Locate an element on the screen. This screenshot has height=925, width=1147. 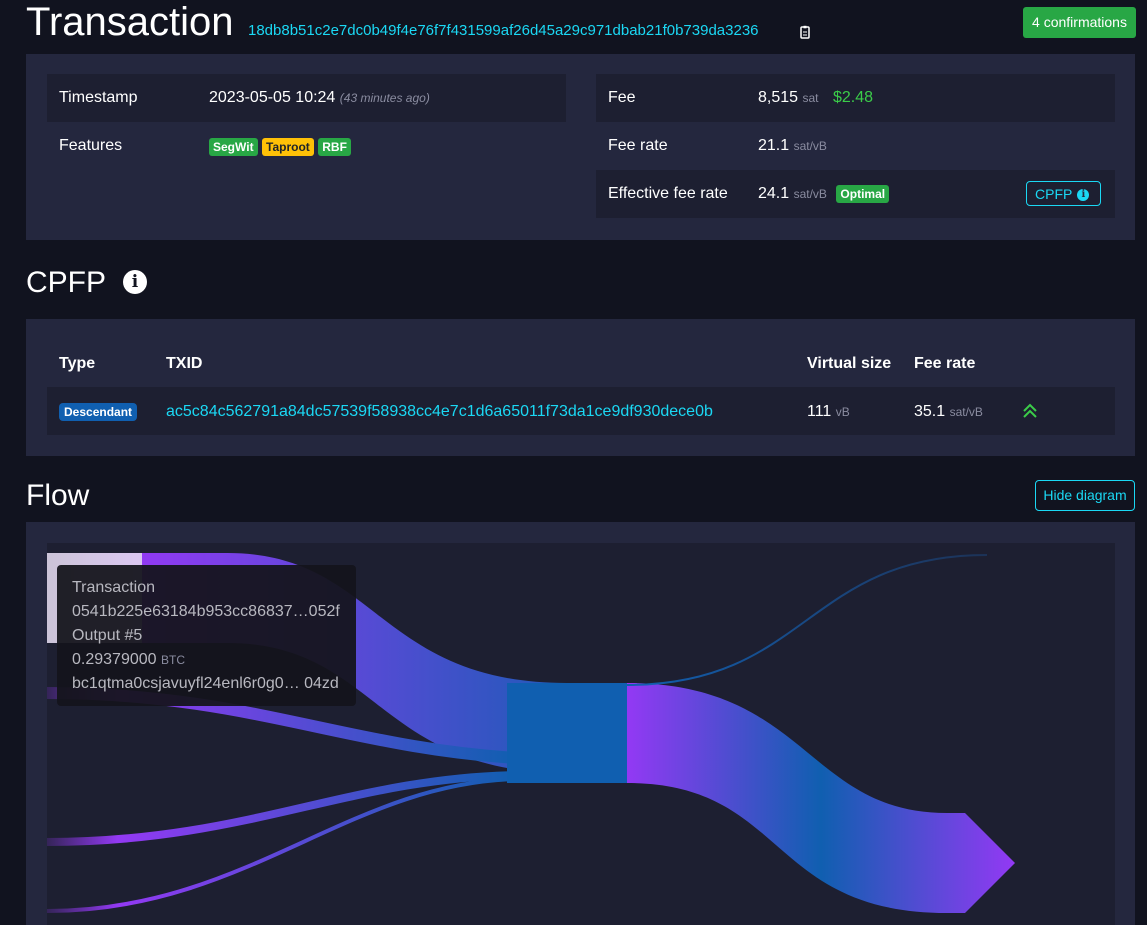
cpfp-info-icon: i is located at coordinates (135, 282).